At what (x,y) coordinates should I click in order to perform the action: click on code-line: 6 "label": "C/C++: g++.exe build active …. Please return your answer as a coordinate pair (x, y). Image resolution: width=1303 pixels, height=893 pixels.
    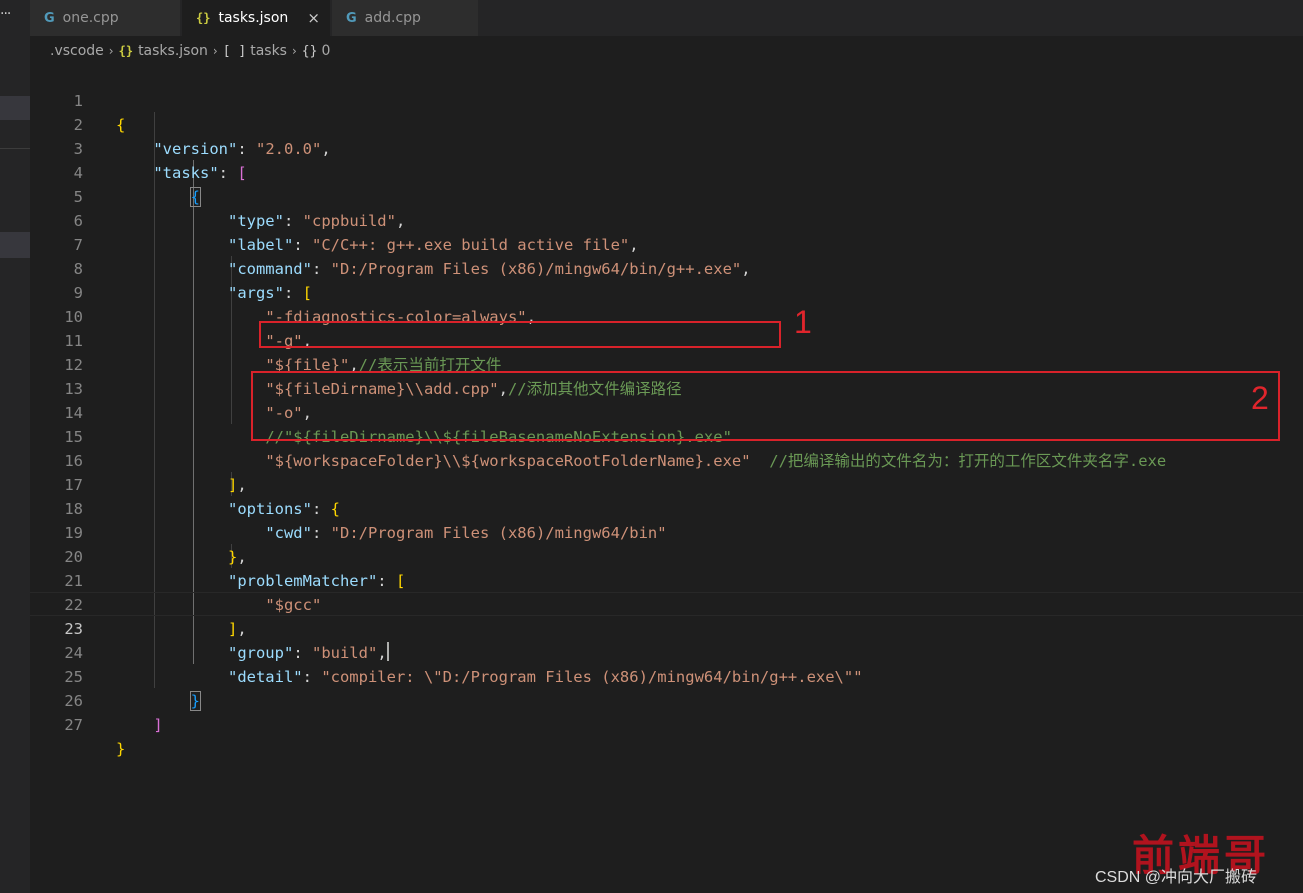
    Looking at the image, I should click on (666, 219).